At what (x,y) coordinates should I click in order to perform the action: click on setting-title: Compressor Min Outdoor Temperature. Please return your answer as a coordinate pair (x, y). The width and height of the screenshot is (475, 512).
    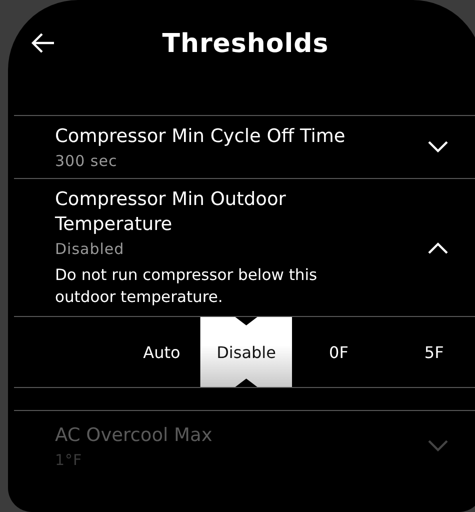
    Looking at the image, I should click on (171, 212).